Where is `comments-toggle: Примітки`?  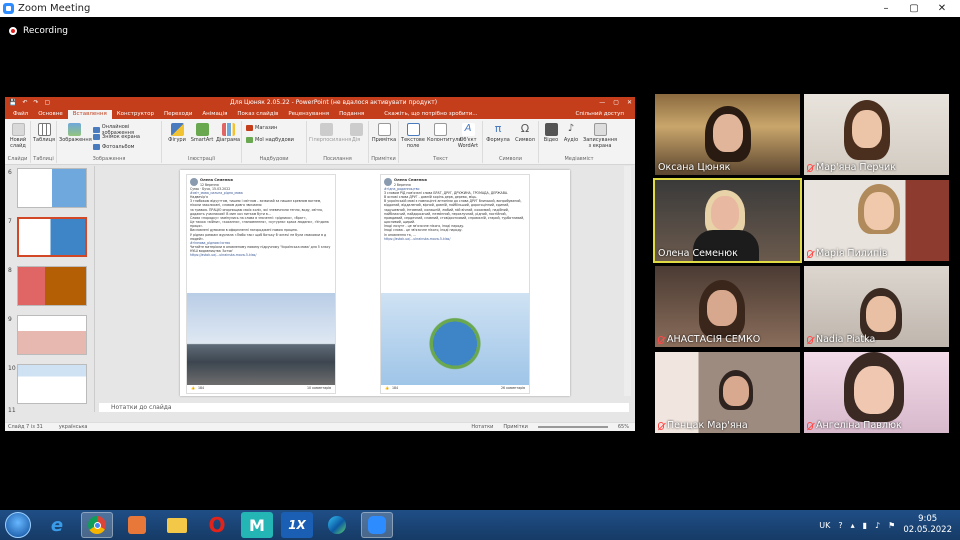
comments-toggle: Примітки is located at coordinates (515, 427).